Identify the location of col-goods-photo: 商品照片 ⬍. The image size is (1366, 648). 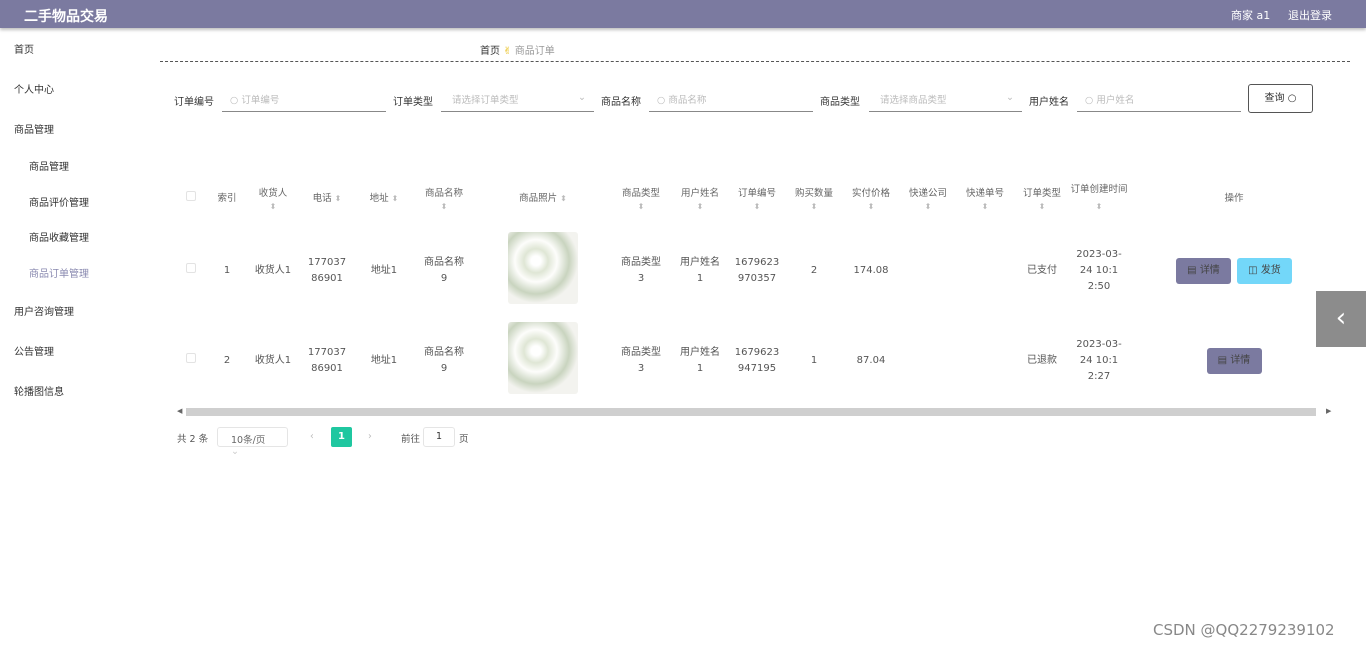
(543, 198).